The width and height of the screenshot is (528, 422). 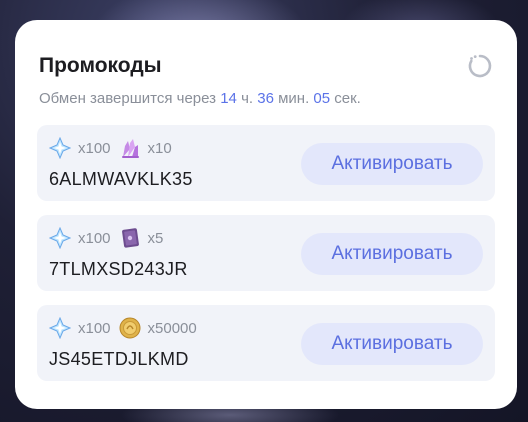 I want to click on coin-icon, so click(x=130, y=328).